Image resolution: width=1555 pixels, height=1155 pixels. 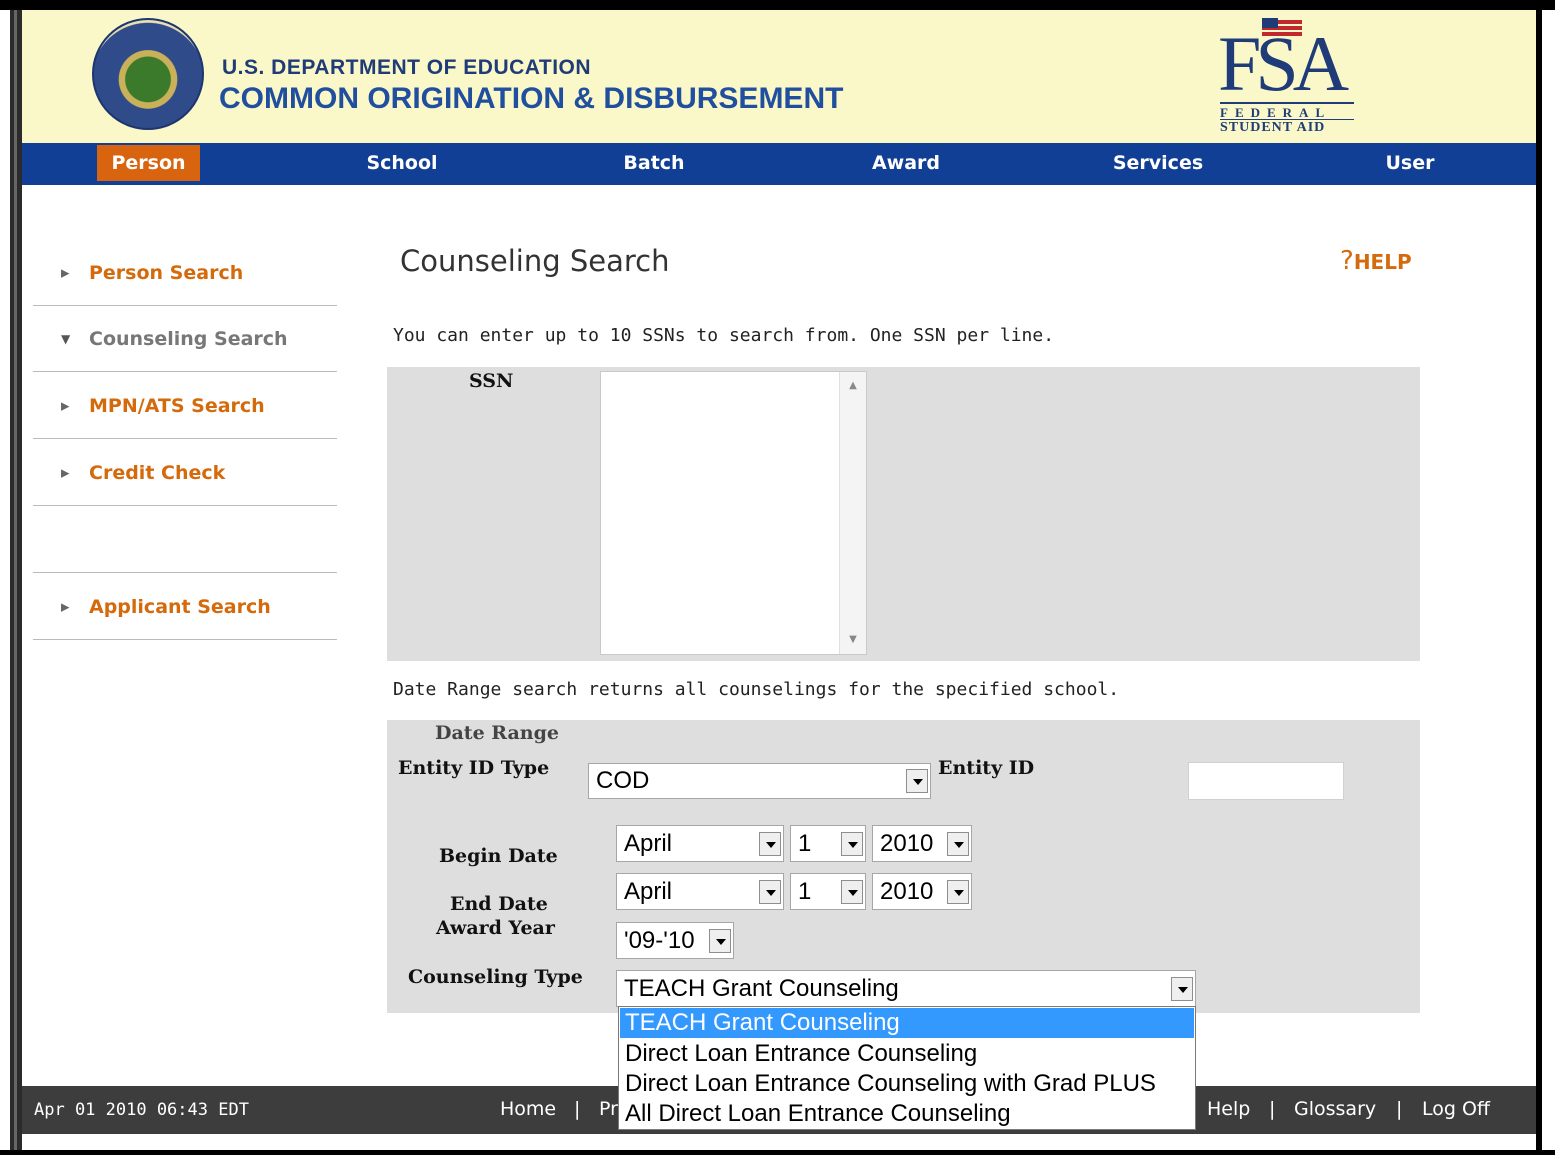 What do you see at coordinates (166, 272) in the screenshot?
I see `sidebar-item-label: Person Search` at bounding box center [166, 272].